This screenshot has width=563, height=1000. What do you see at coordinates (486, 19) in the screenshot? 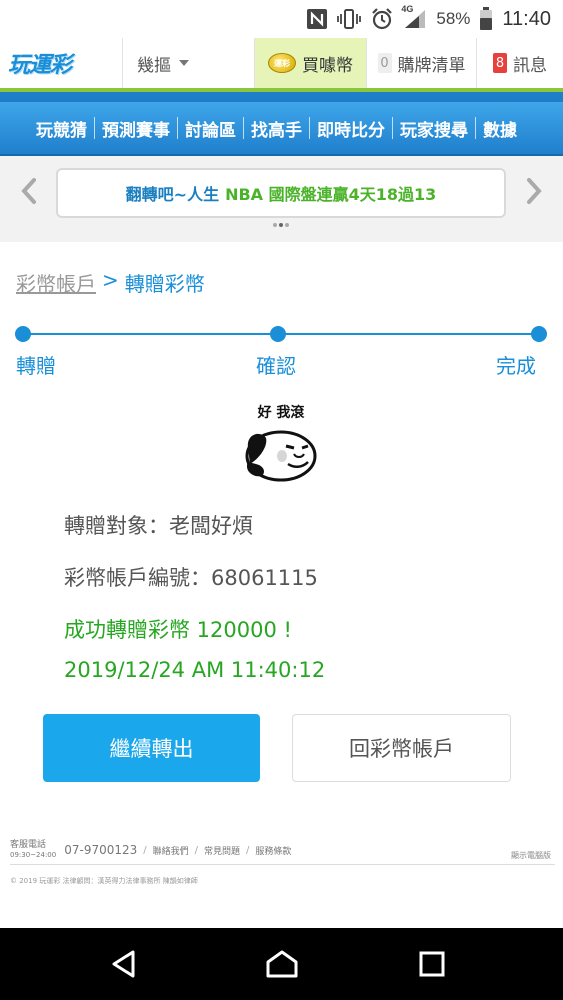
I see `battery-icon` at bounding box center [486, 19].